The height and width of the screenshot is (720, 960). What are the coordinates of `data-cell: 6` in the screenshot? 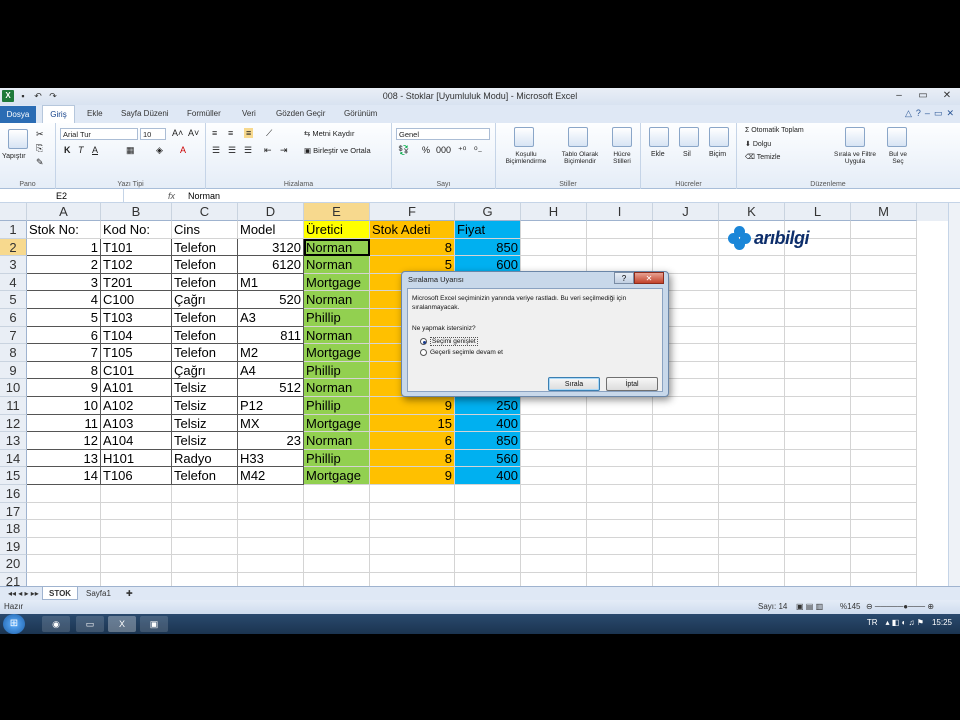 It's located at (412, 441).